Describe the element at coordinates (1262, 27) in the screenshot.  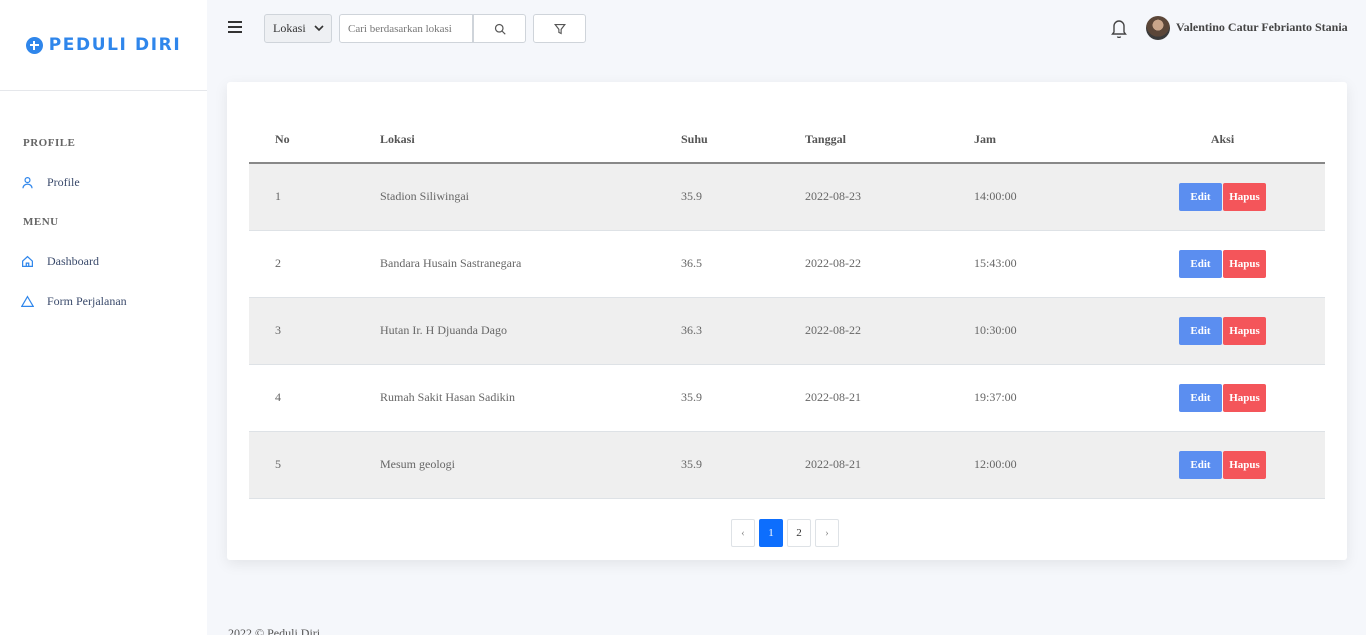
I see `user-name: Valentino Catur Febrianto Stania` at that location.